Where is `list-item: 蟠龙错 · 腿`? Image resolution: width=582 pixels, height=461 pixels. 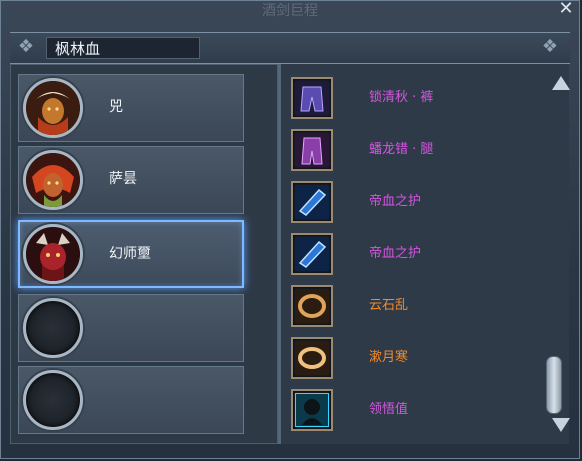
list-item: 蟠龙错 · 腿 is located at coordinates (411, 150).